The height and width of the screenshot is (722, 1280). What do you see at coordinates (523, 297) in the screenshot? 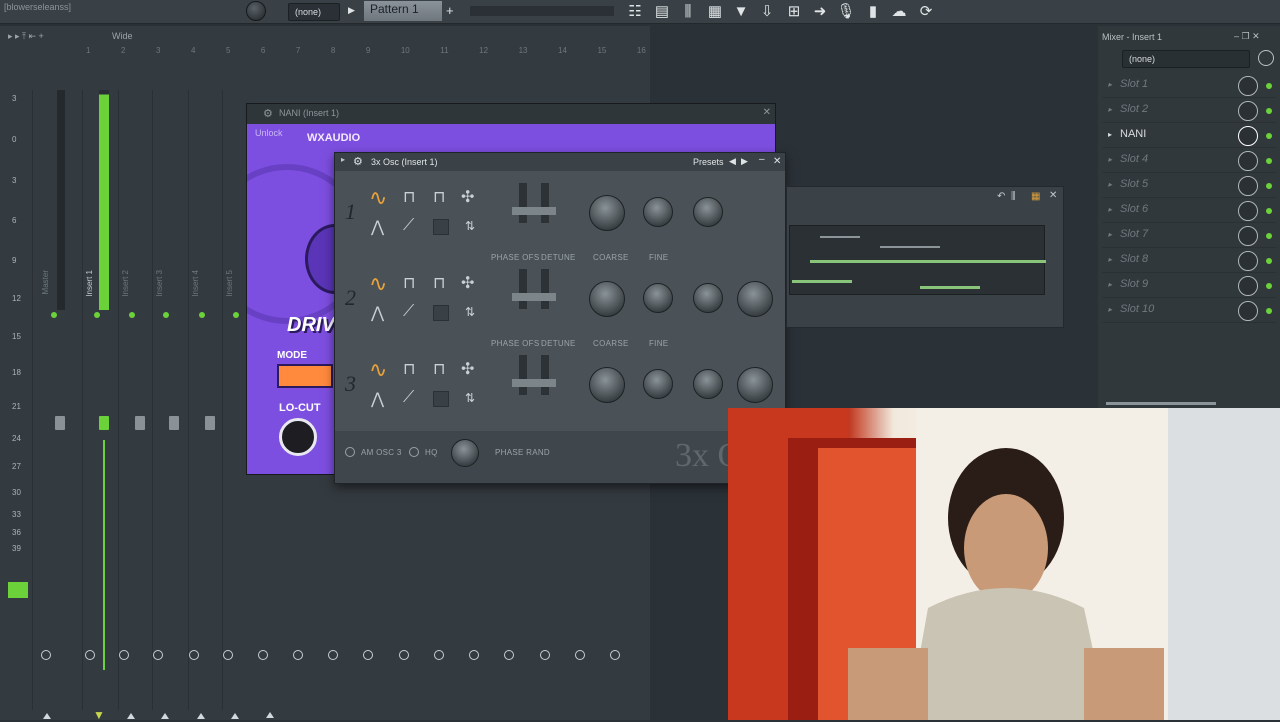
I see `phase-offset-handle` at bounding box center [523, 297].